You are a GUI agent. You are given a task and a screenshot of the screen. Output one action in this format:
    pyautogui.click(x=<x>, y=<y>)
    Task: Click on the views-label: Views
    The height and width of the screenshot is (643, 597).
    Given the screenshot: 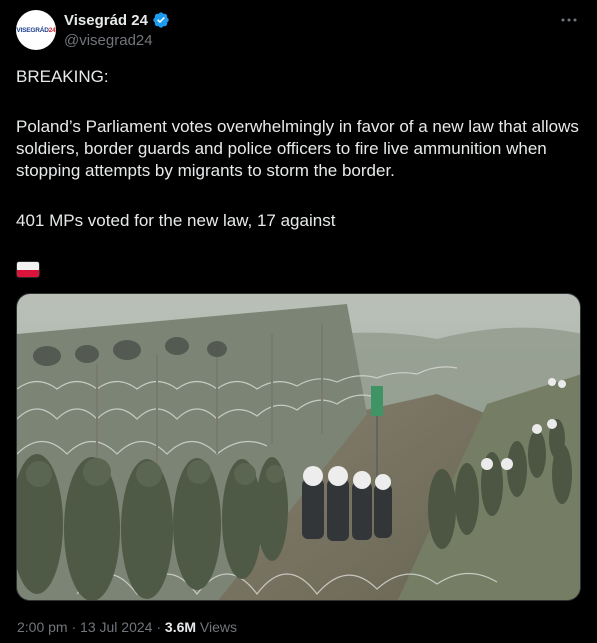 What is the action you would take?
    pyautogui.click(x=218, y=627)
    